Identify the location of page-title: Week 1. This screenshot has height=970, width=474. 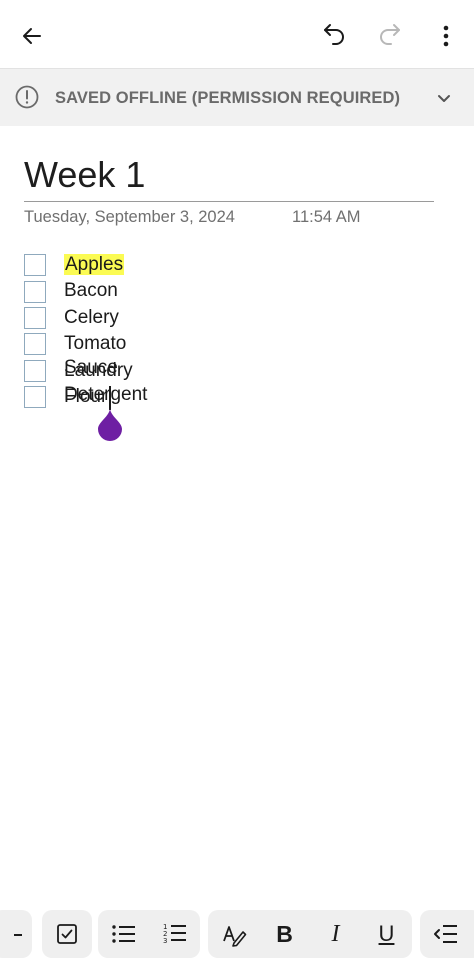
(84, 175).